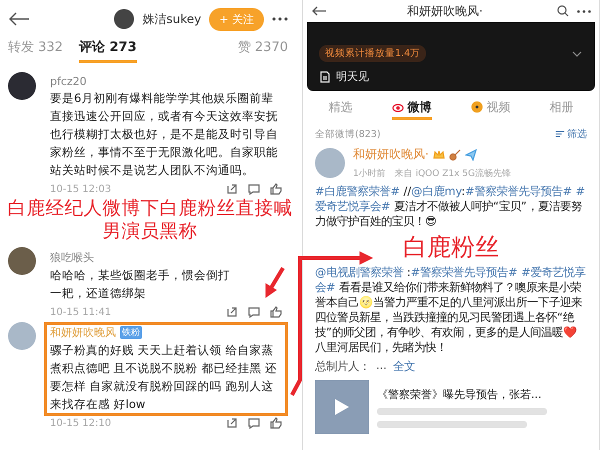  I want to click on credits-label: 总制片人：, so click(342, 366).